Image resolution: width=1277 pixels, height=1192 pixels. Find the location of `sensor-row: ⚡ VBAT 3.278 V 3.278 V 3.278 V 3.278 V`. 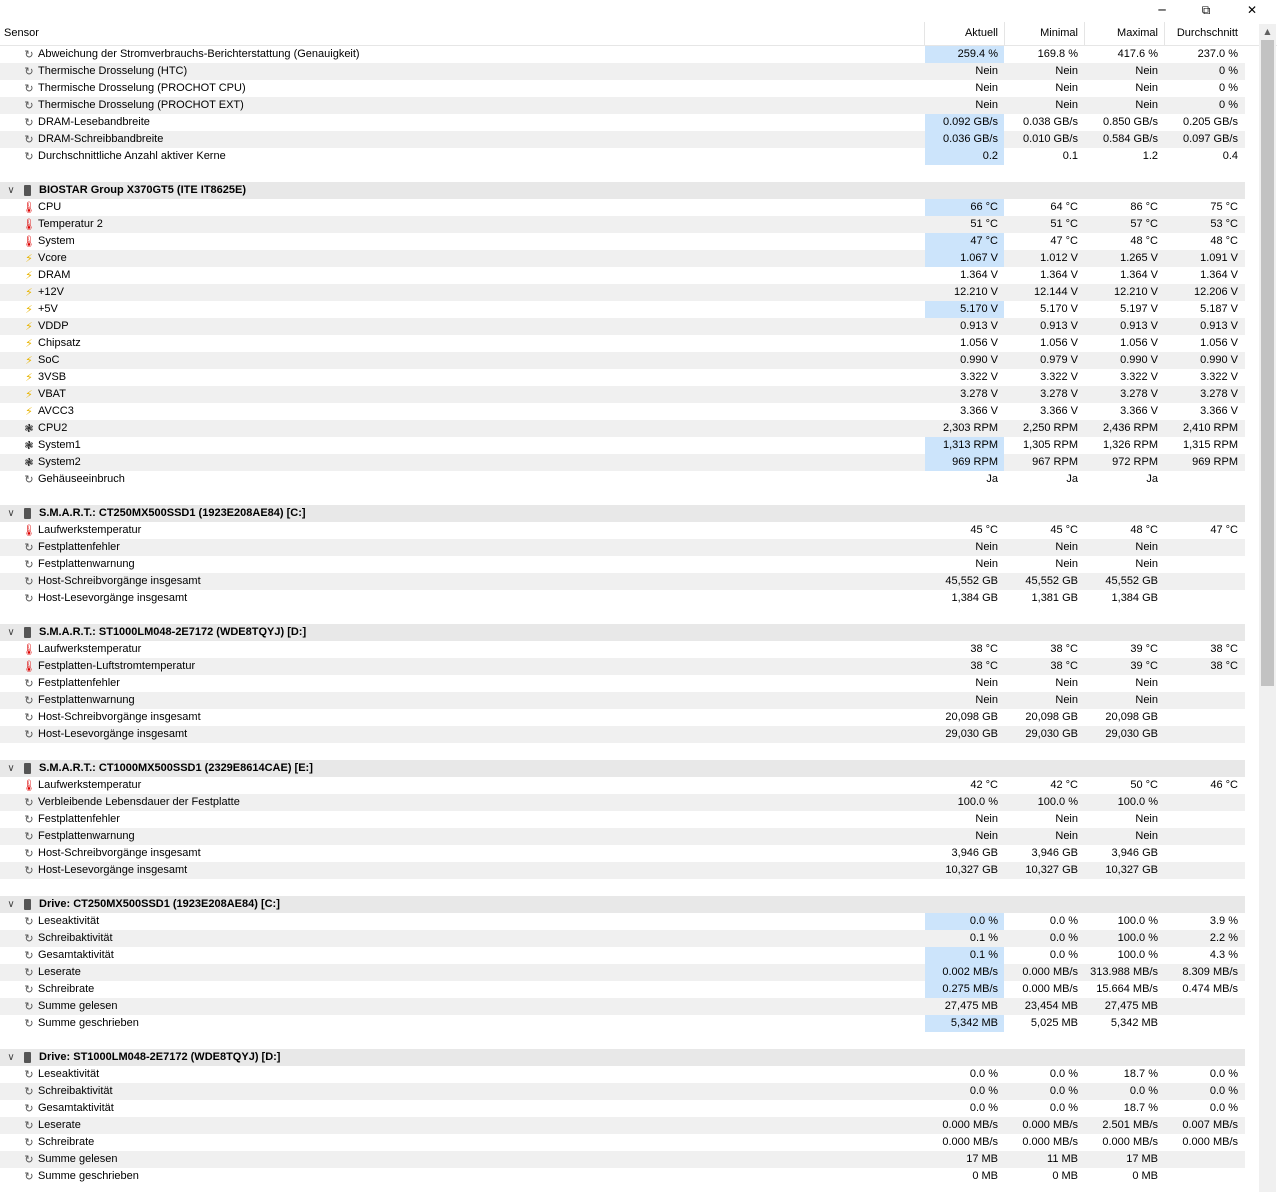

sensor-row: ⚡ VBAT 3.278 V 3.278 V 3.278 V 3.278 V is located at coordinates (622, 394).